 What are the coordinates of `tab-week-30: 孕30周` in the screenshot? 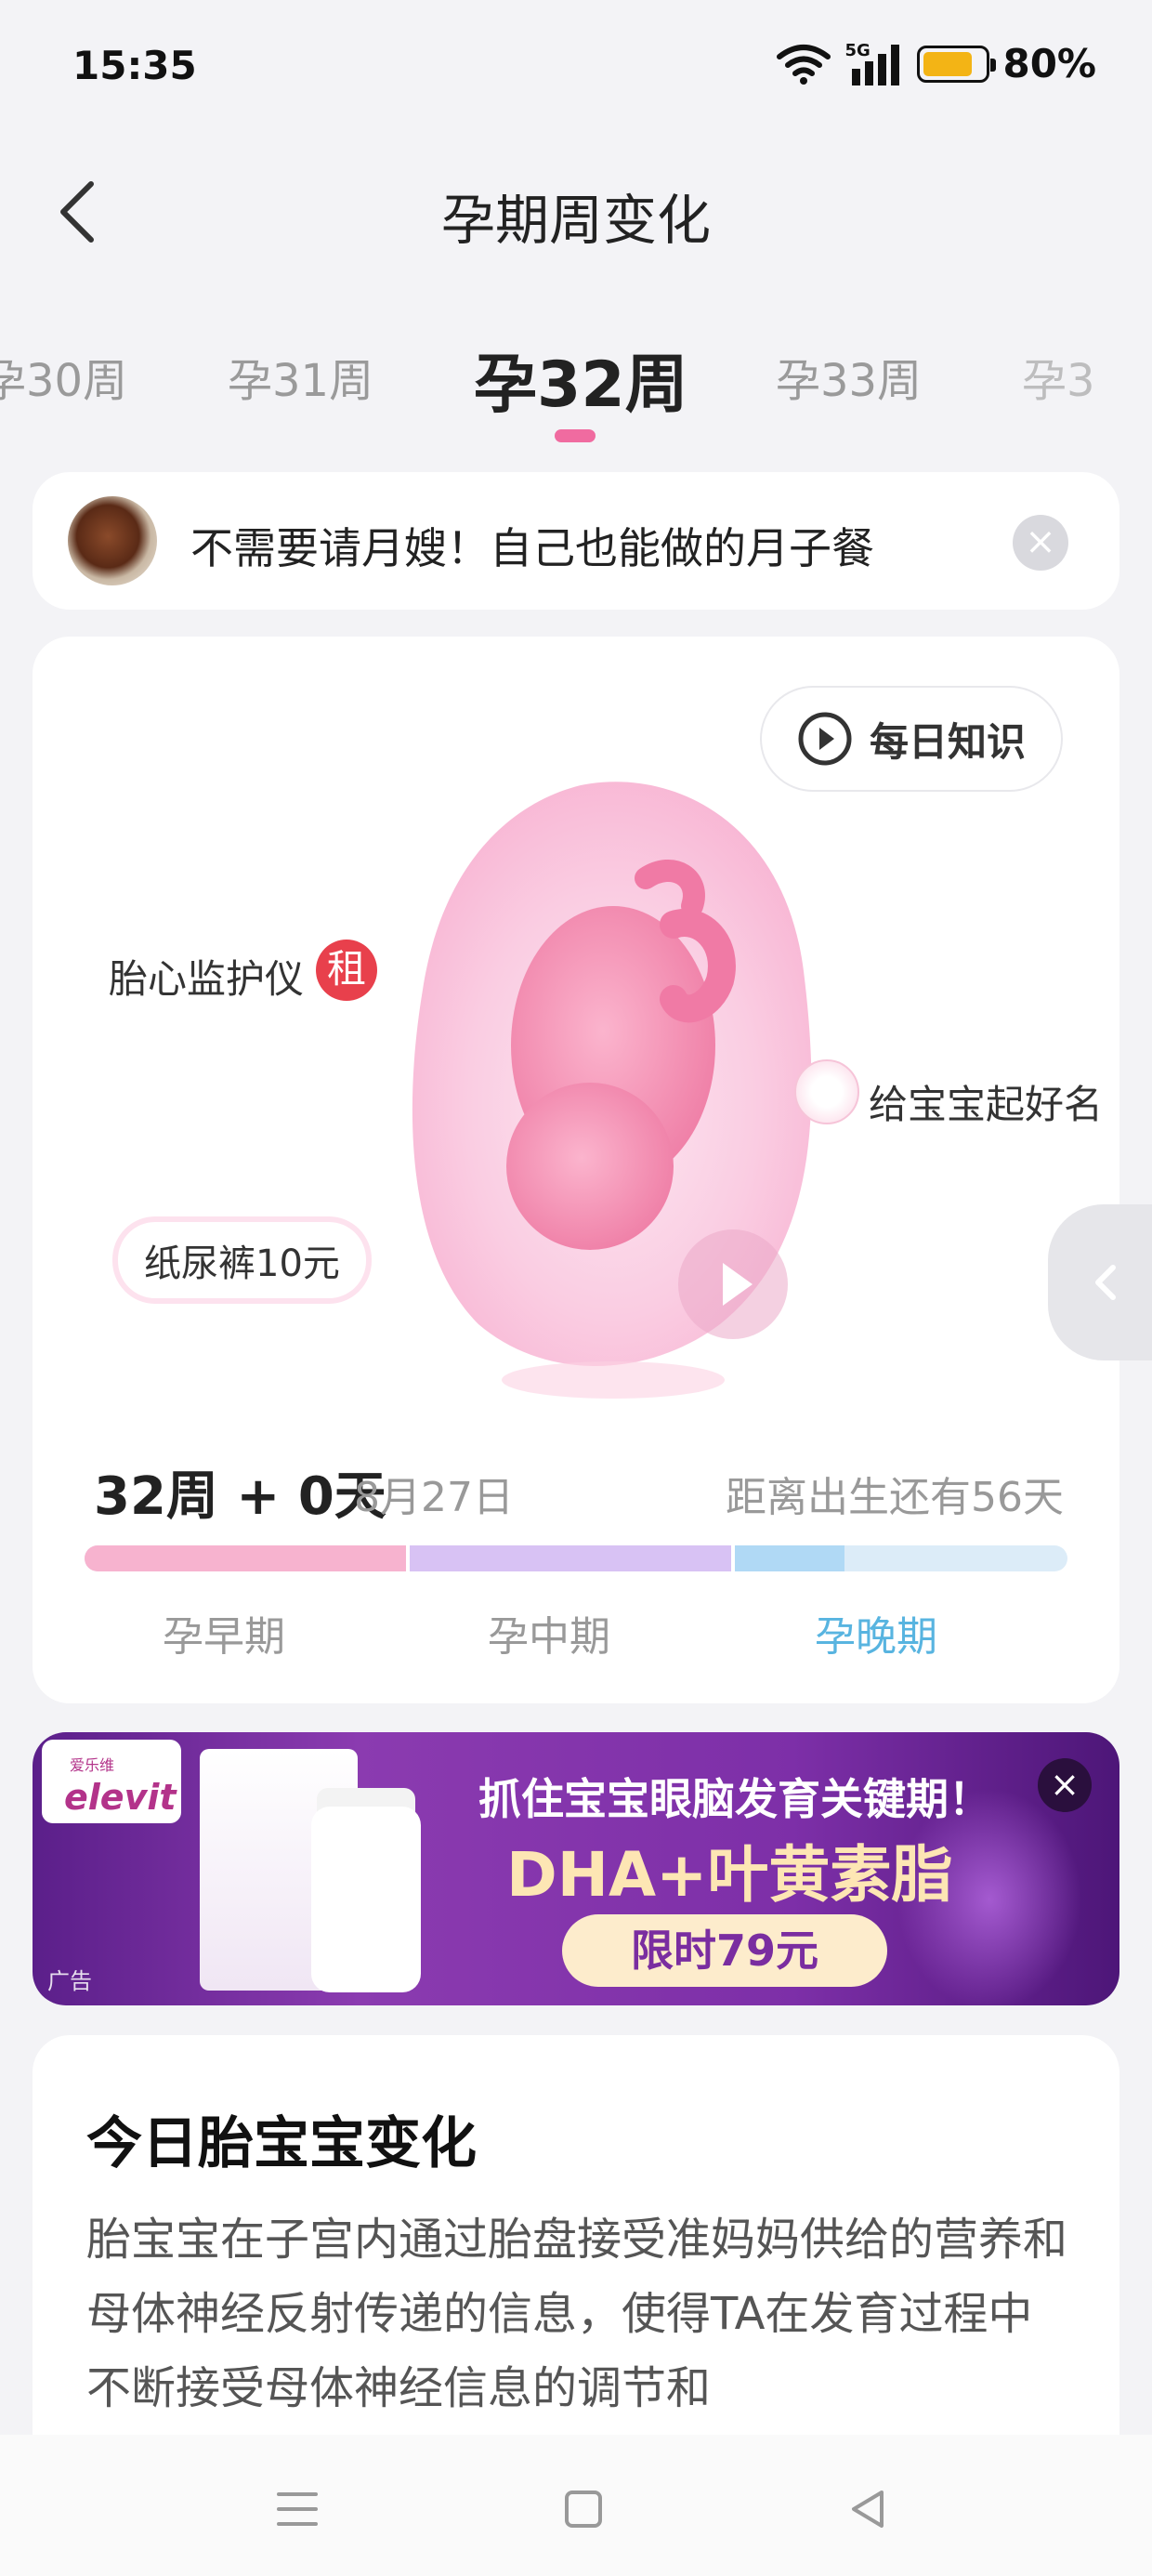 It's located at (63, 376).